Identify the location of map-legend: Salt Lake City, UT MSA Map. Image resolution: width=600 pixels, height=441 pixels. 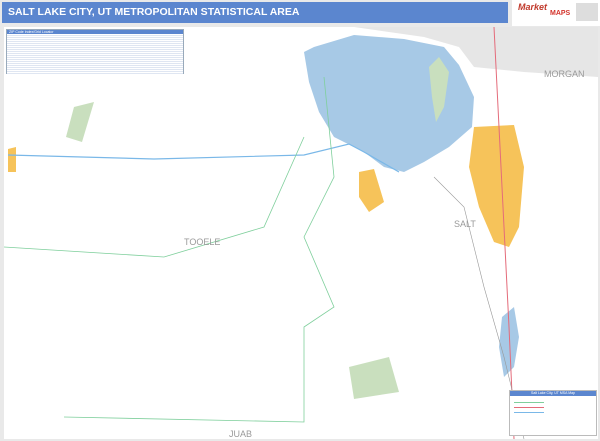
(553, 413).